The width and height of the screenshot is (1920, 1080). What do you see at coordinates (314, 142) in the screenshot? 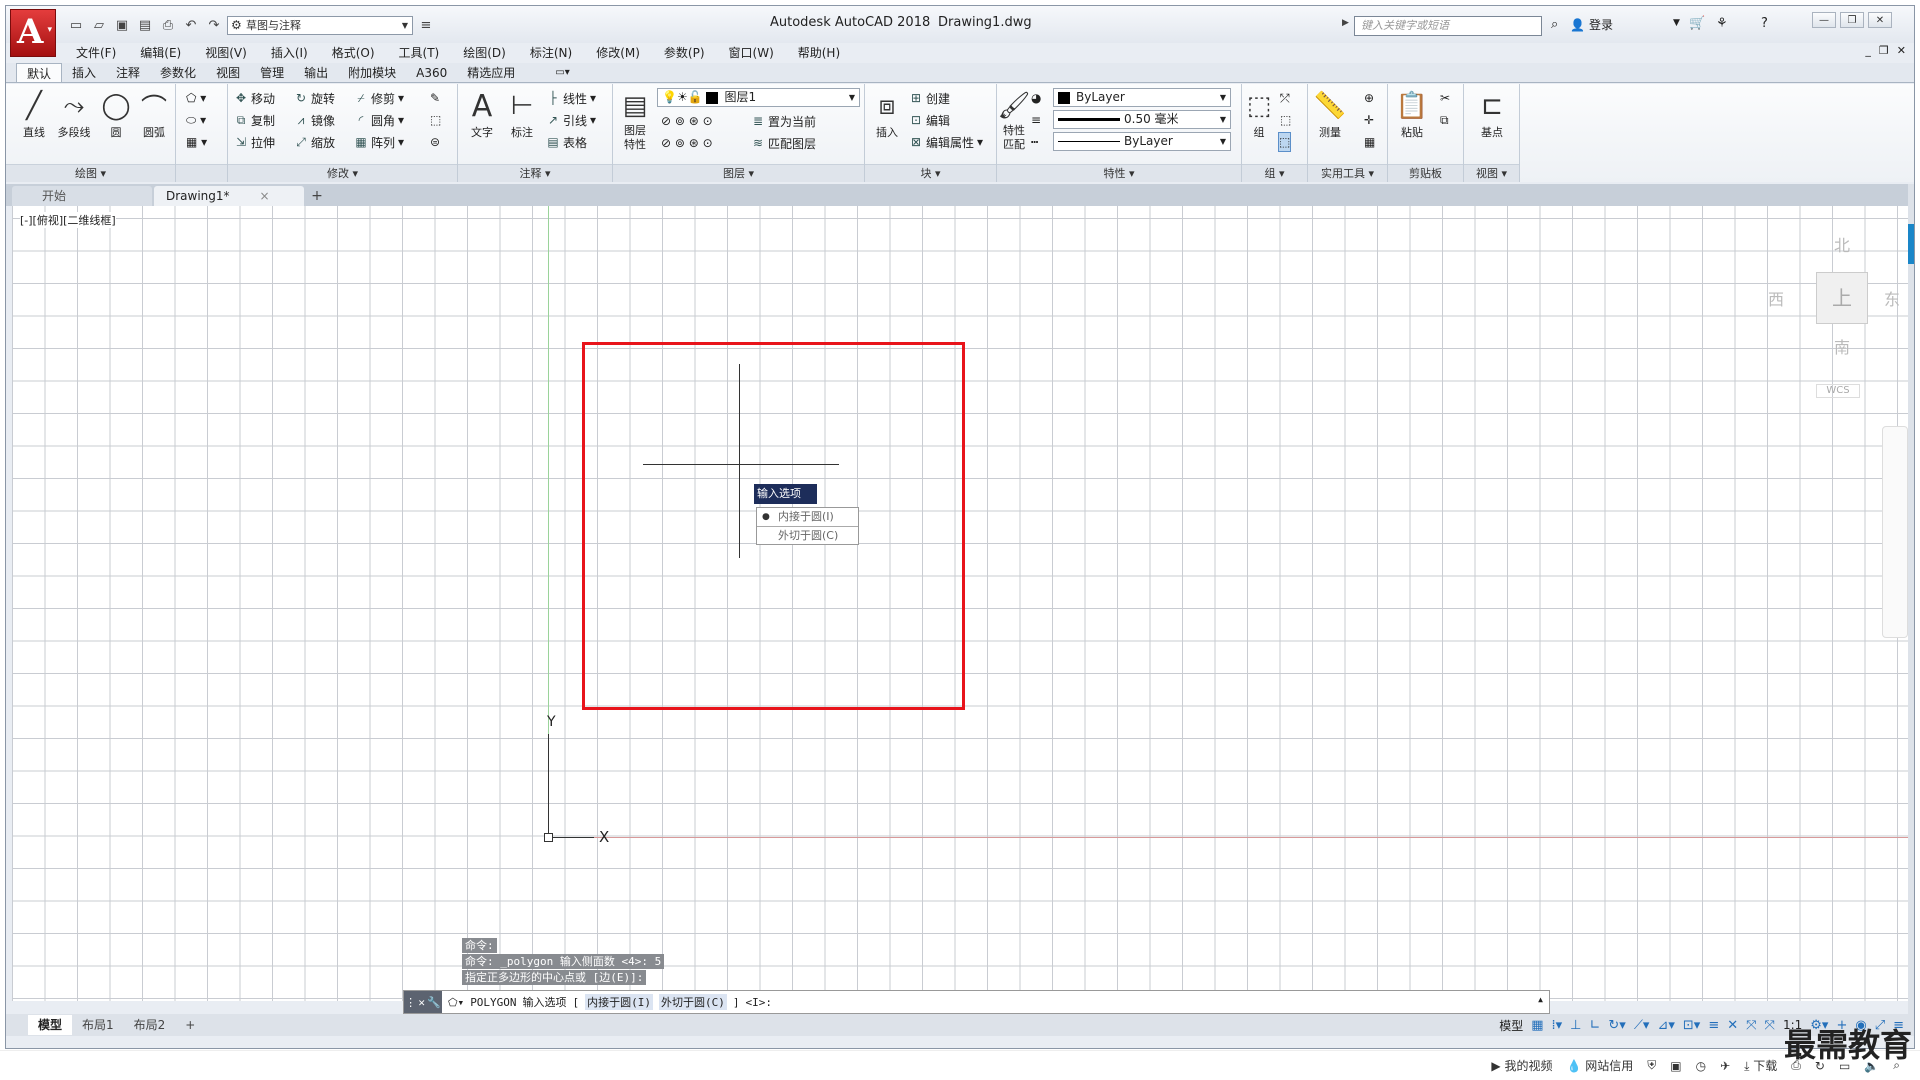
I see `scale-button: ⤢ 缩放` at bounding box center [314, 142].